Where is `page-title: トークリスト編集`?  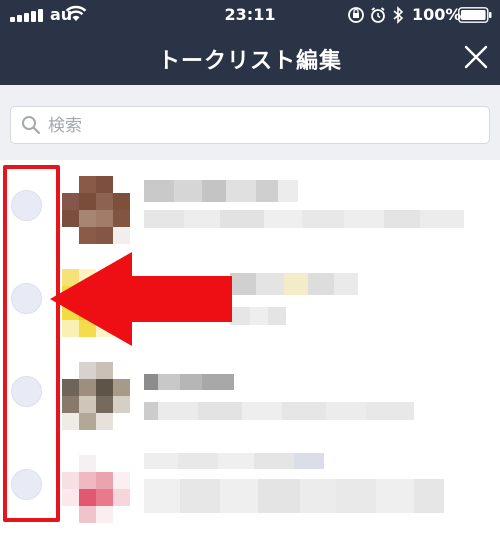
page-title: トークリスト編集 is located at coordinates (249, 61).